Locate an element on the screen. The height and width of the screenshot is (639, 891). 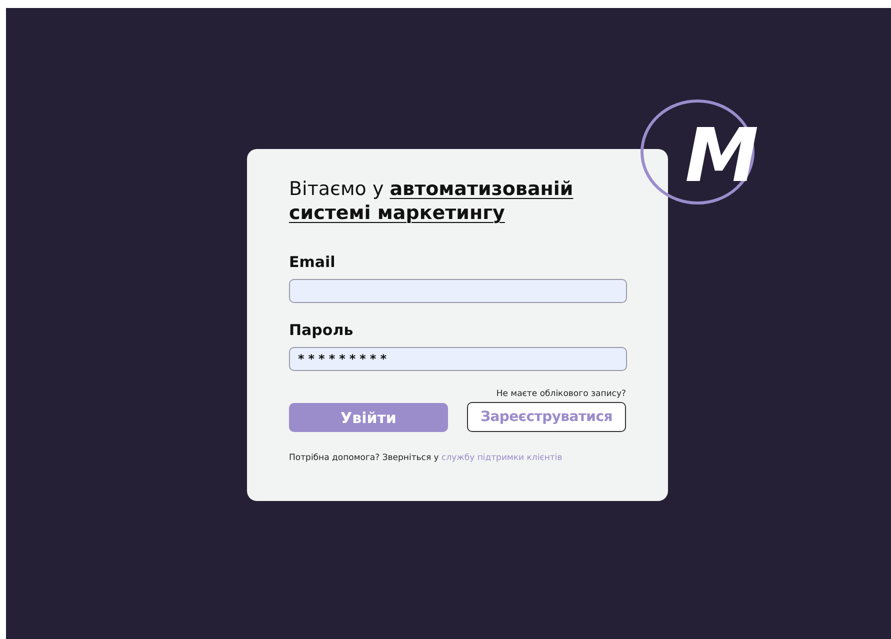
signup-prompt: Не маєте облікового запису? is located at coordinates (561, 394).